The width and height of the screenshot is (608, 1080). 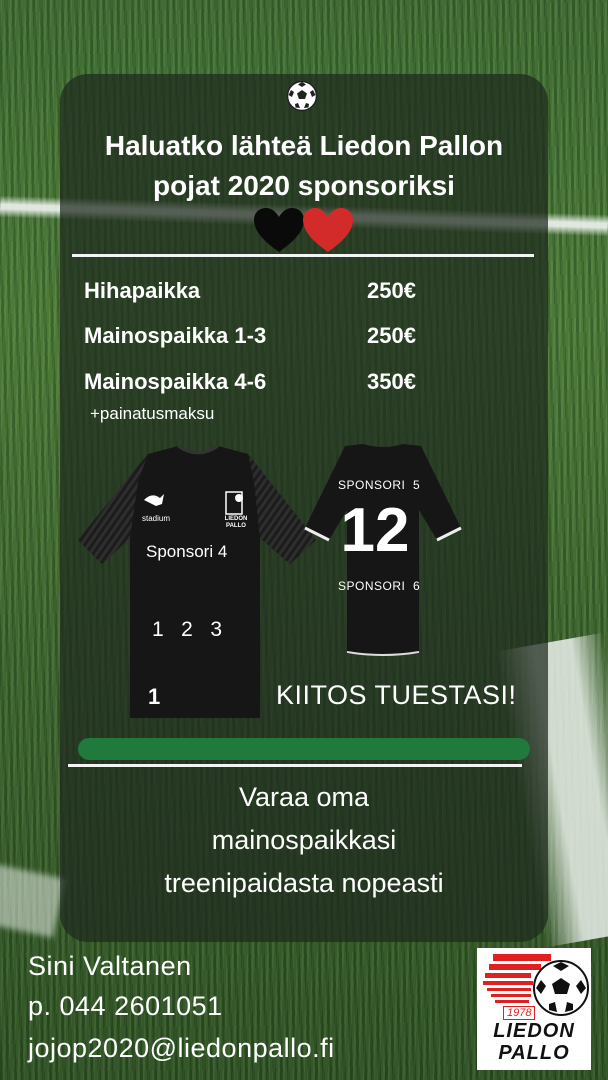 I want to click on pitch-line-left, so click(x=33, y=900).